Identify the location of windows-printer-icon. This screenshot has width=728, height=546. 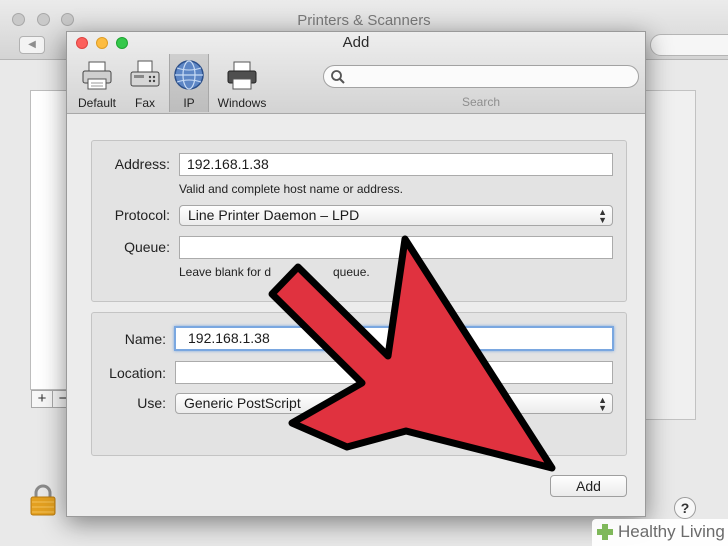
(242, 75).